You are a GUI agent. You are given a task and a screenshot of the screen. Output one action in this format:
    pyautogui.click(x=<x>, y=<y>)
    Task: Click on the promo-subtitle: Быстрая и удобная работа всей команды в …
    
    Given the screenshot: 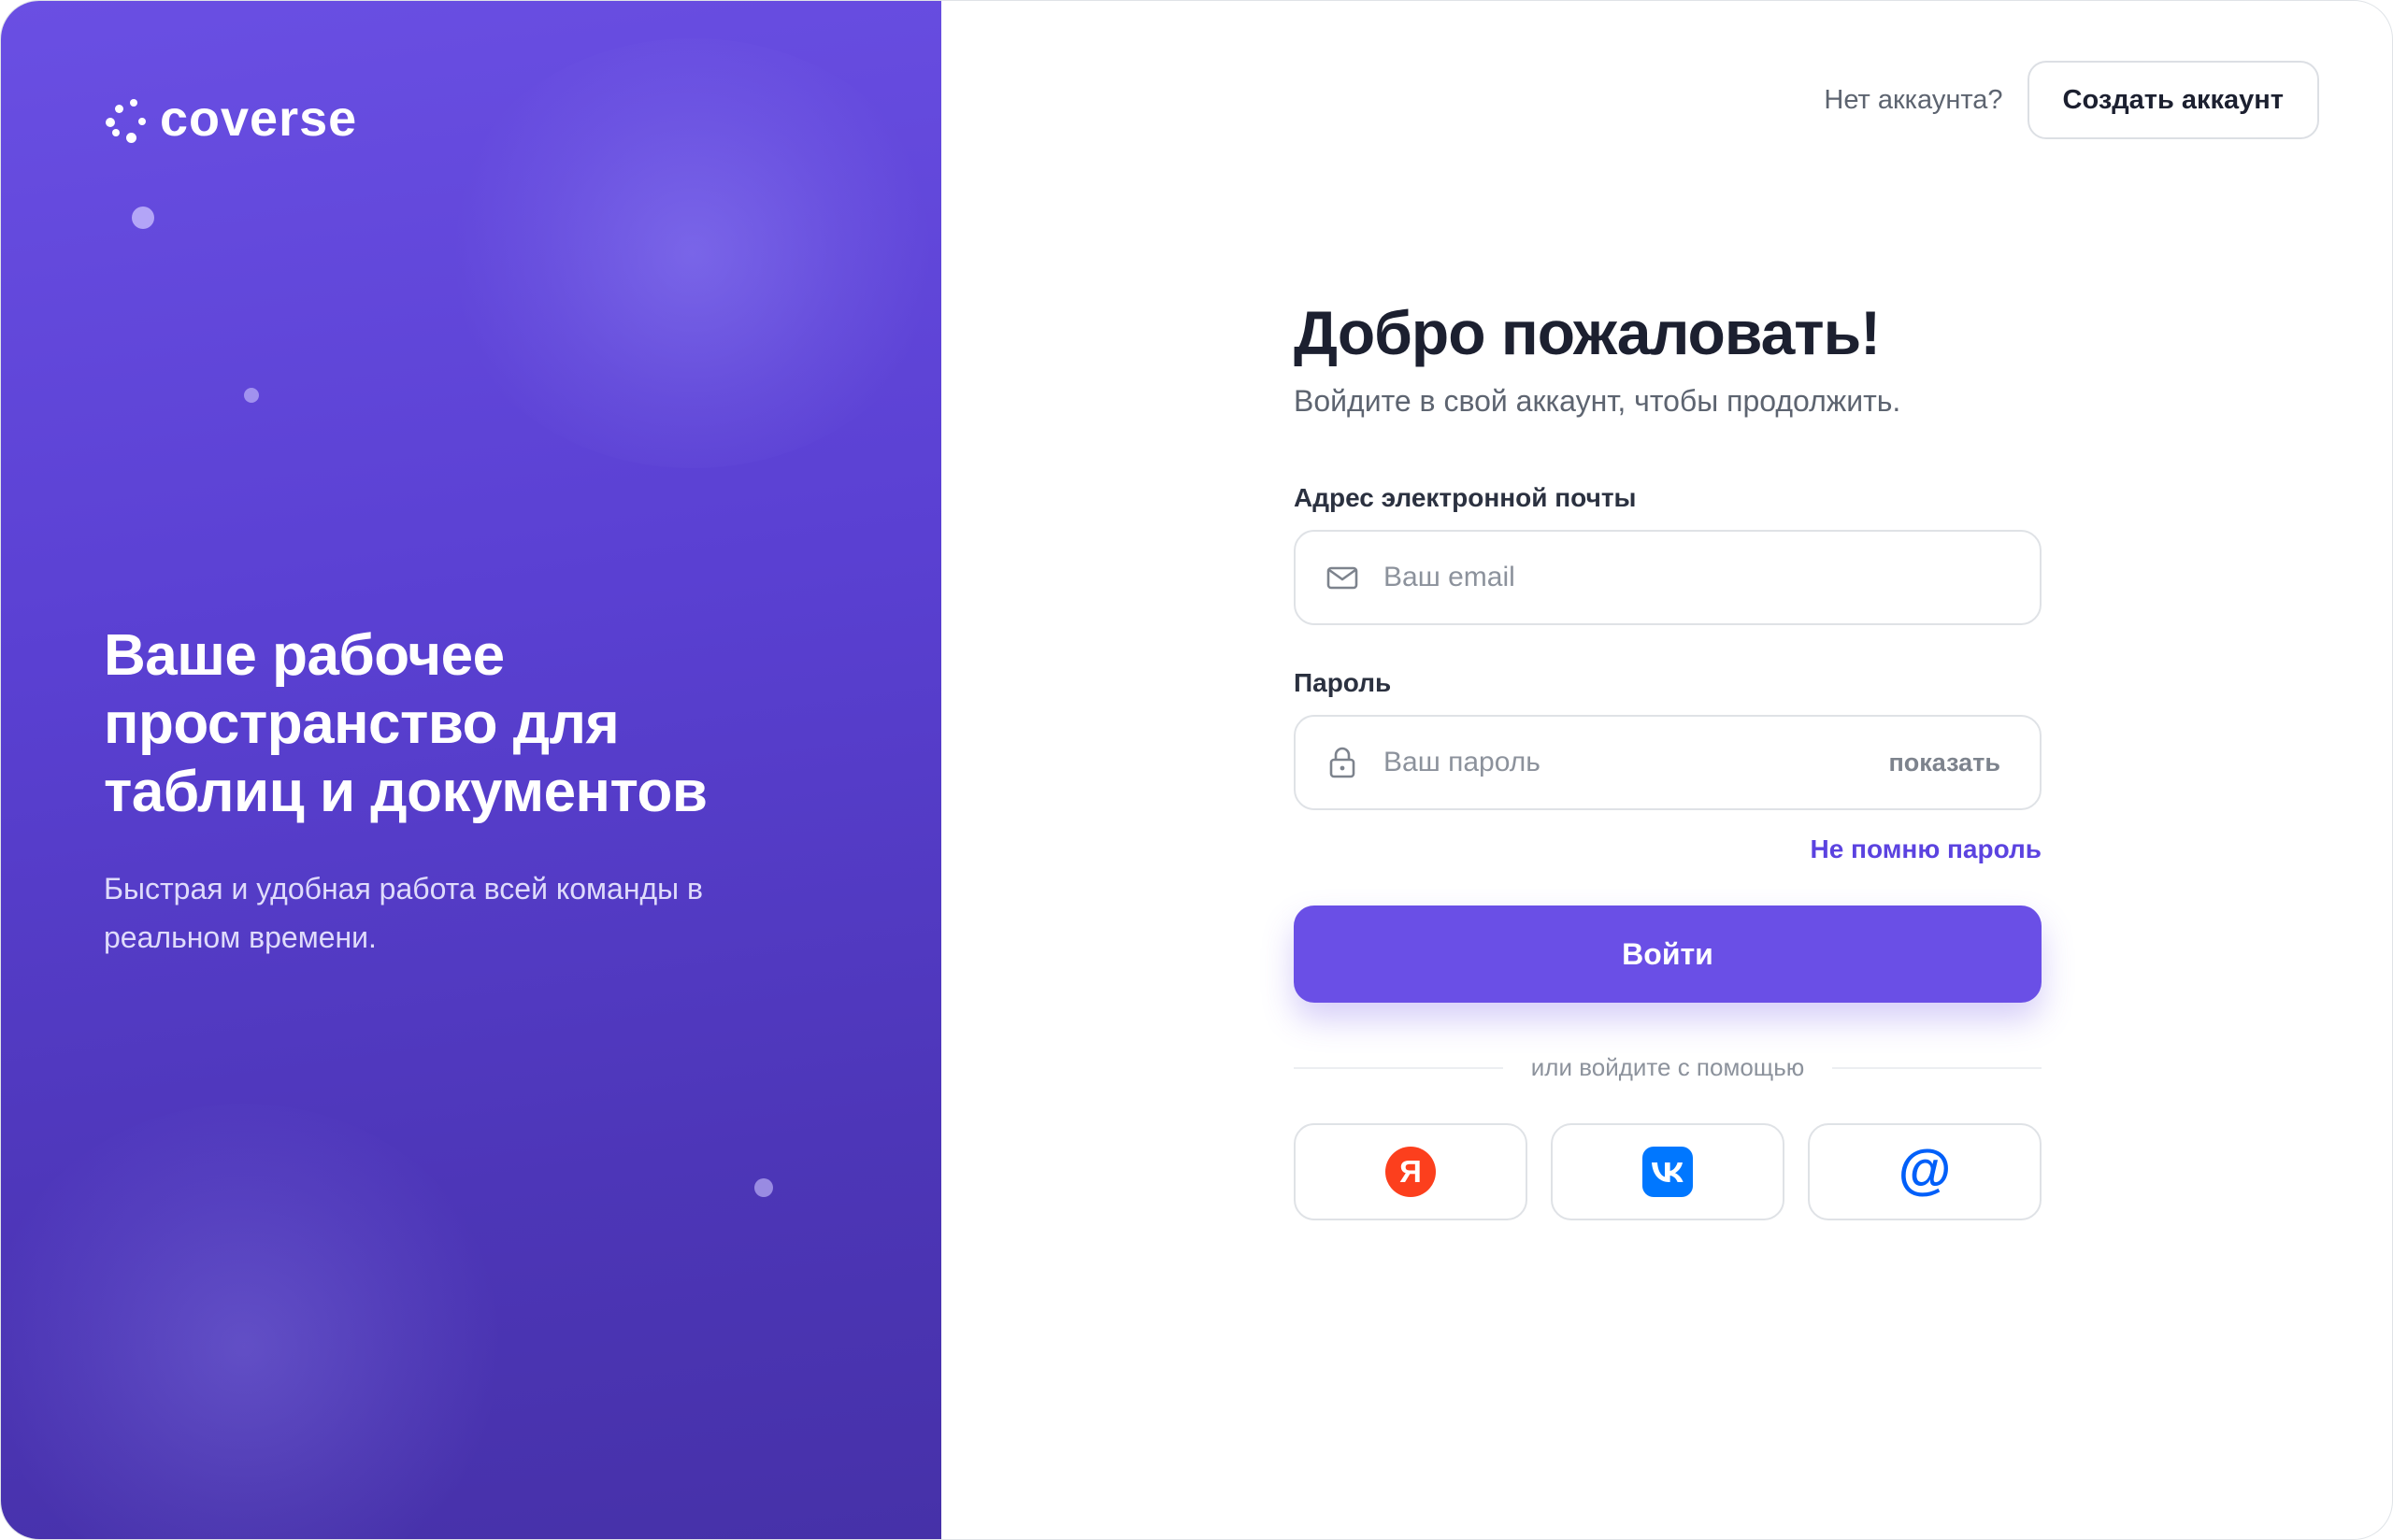 What is the action you would take?
    pyautogui.click(x=404, y=913)
    